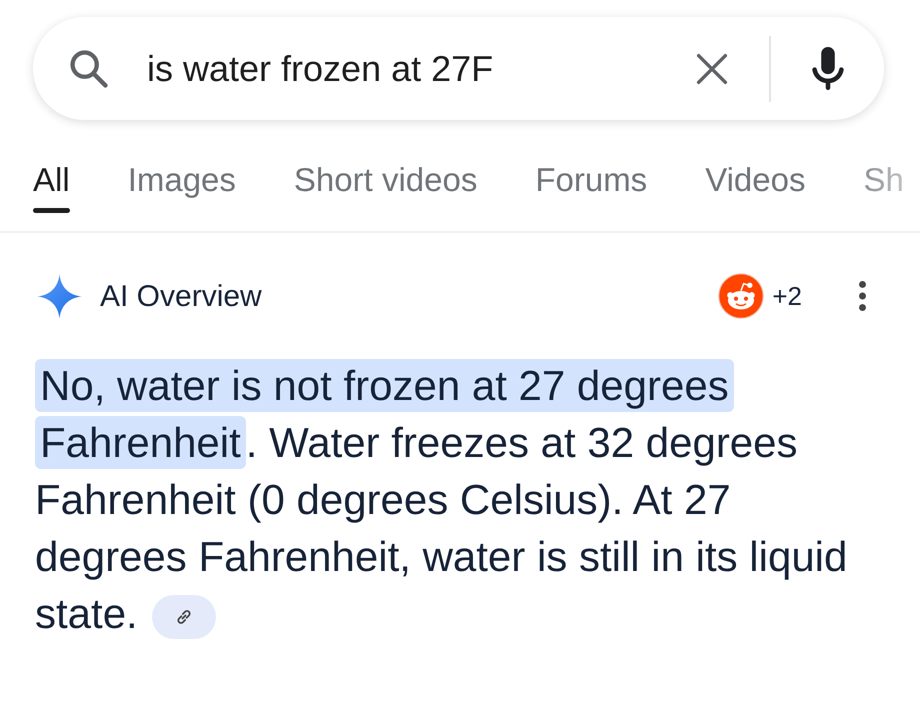 The image size is (920, 721). Describe the element at coordinates (787, 296) in the screenshot. I see `sources-count: +2` at that location.